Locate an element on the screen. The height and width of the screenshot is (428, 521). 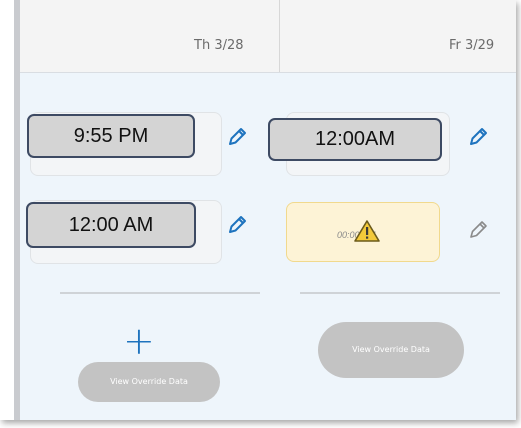
warning-triangle-icon is located at coordinates (367, 231).